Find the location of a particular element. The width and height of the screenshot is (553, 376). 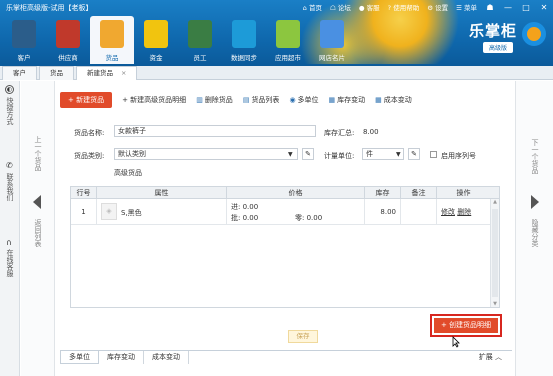

tab-label: 货品 is located at coordinates (56, 73).